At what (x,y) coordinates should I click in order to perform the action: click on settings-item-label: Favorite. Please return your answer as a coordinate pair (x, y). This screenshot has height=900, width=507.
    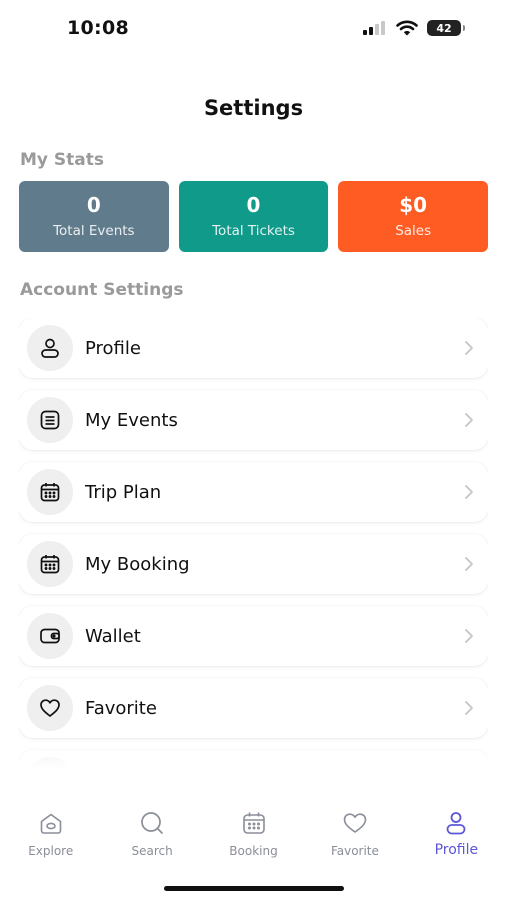
    Looking at the image, I should click on (121, 708).